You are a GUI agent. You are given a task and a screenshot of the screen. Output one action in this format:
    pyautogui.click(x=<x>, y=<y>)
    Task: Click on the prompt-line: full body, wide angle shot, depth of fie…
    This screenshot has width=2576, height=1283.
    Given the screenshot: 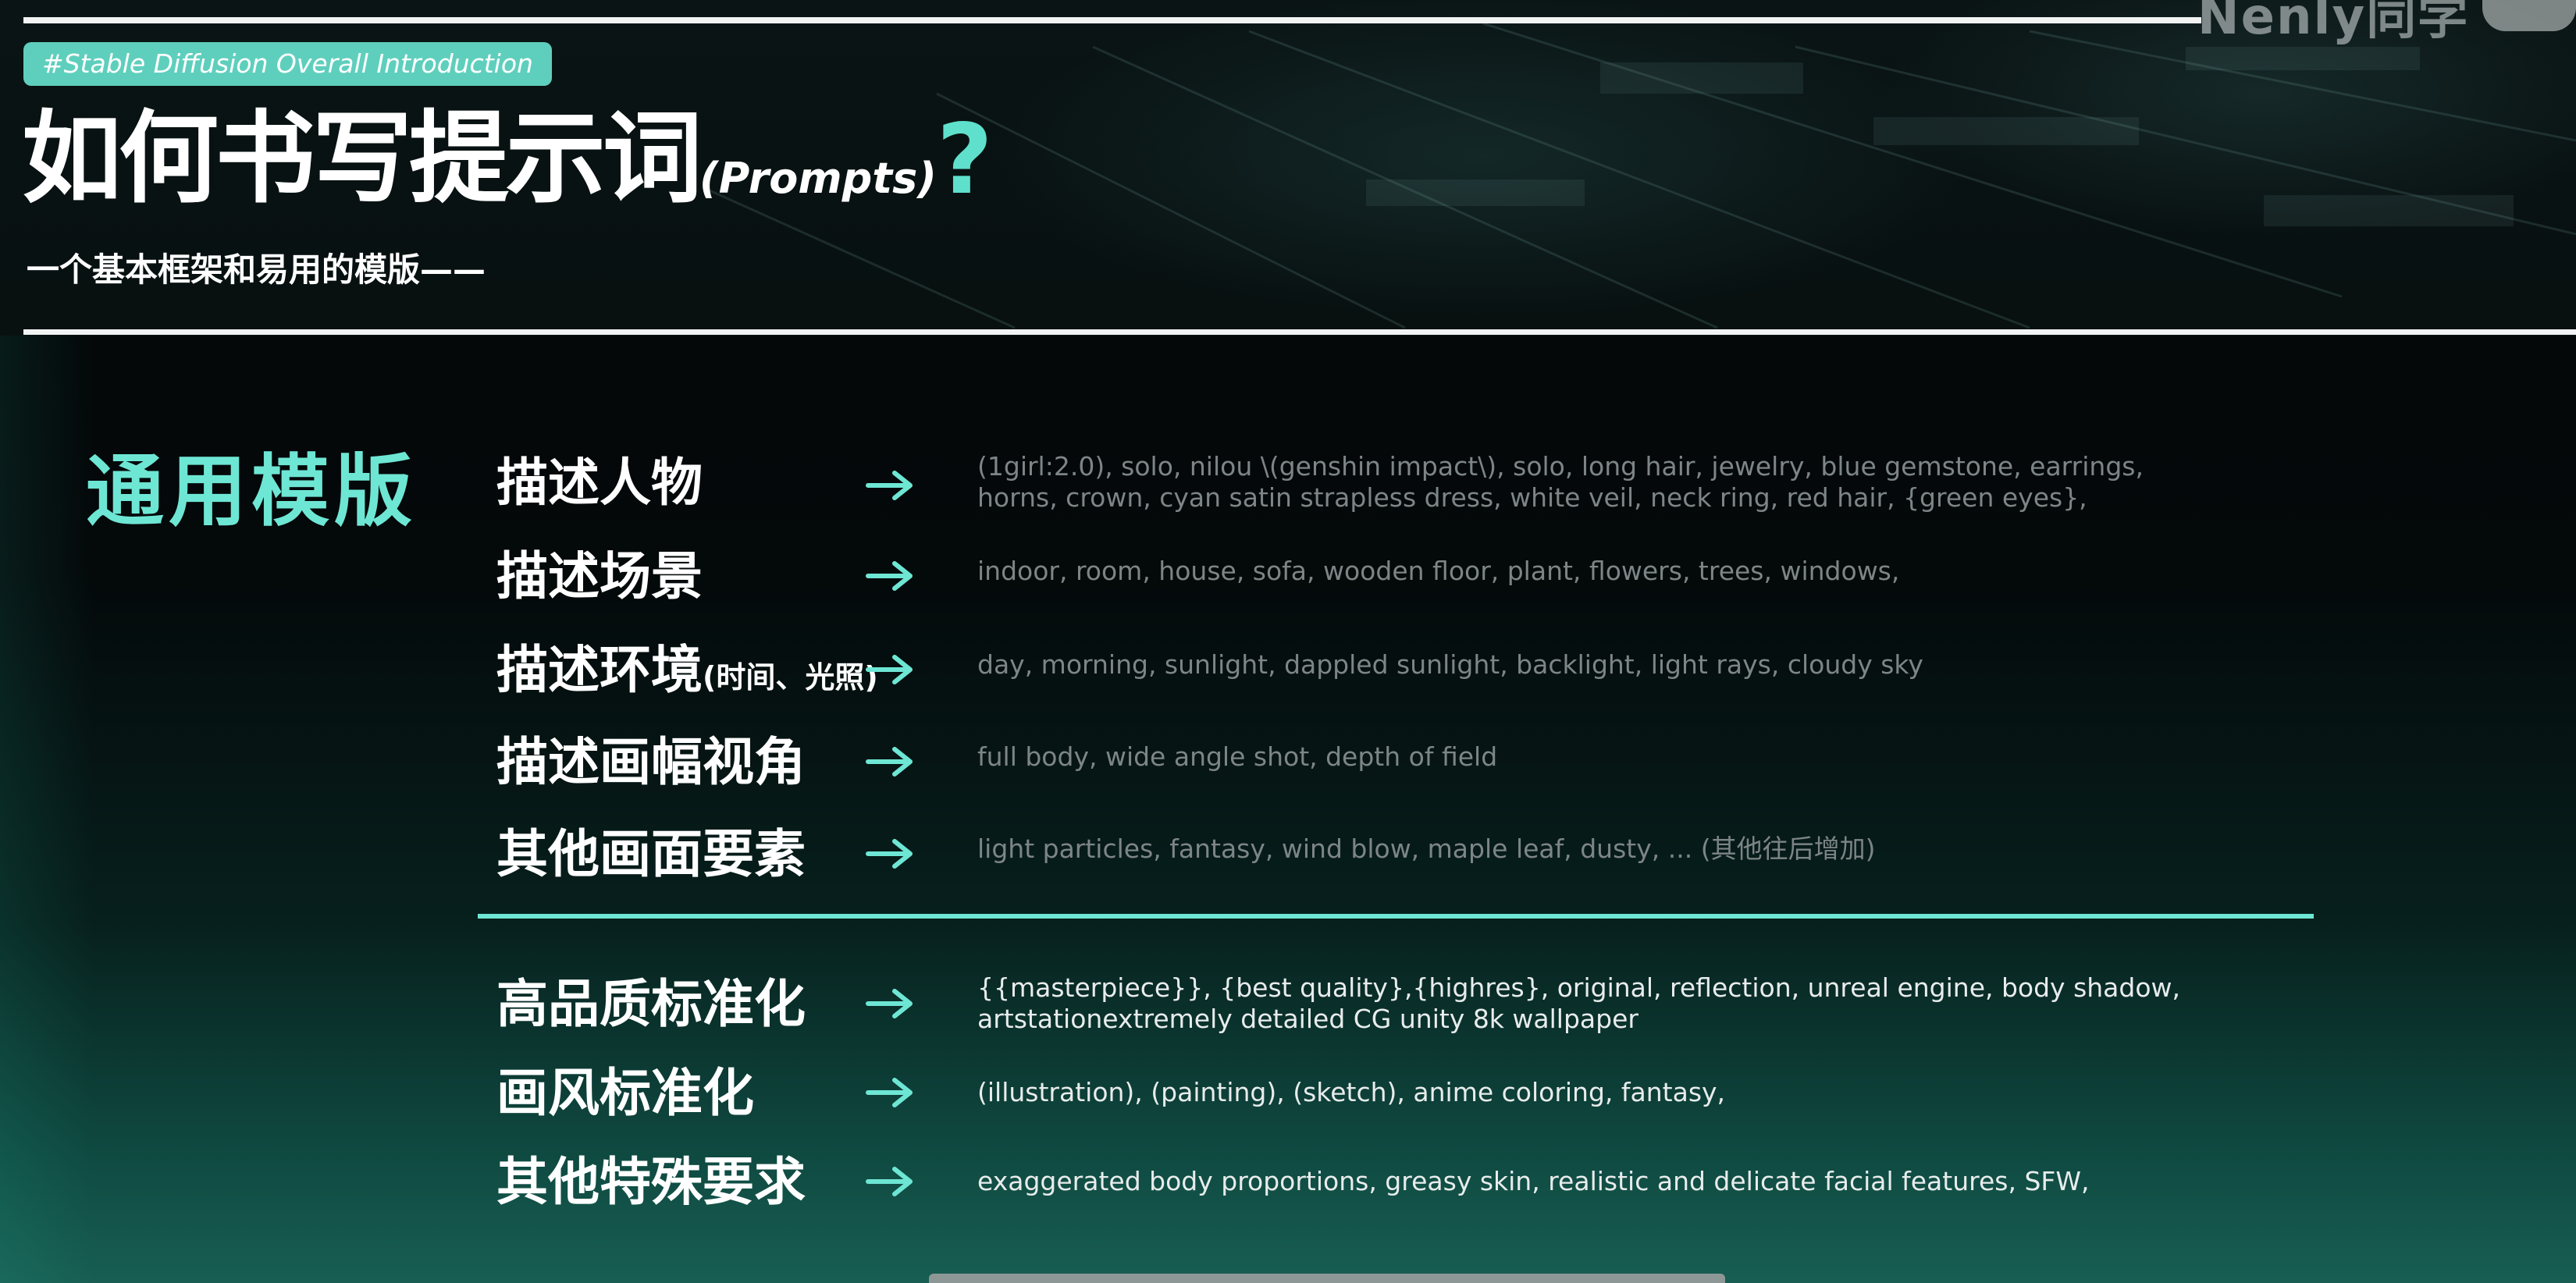 What is the action you would take?
    pyautogui.click(x=1237, y=757)
    